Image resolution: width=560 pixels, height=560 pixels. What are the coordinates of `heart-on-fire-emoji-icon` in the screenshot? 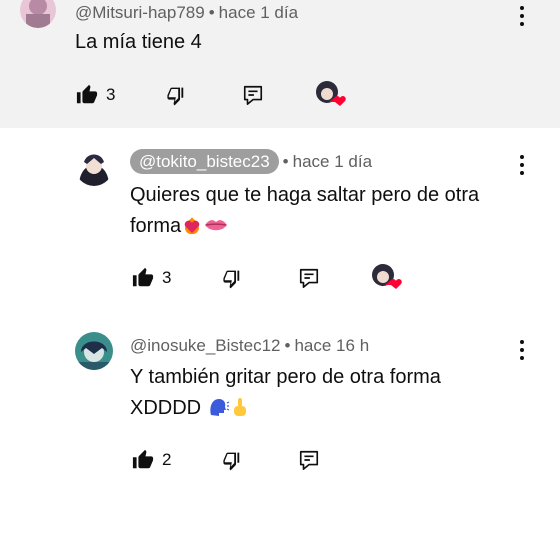 It's located at (192, 226).